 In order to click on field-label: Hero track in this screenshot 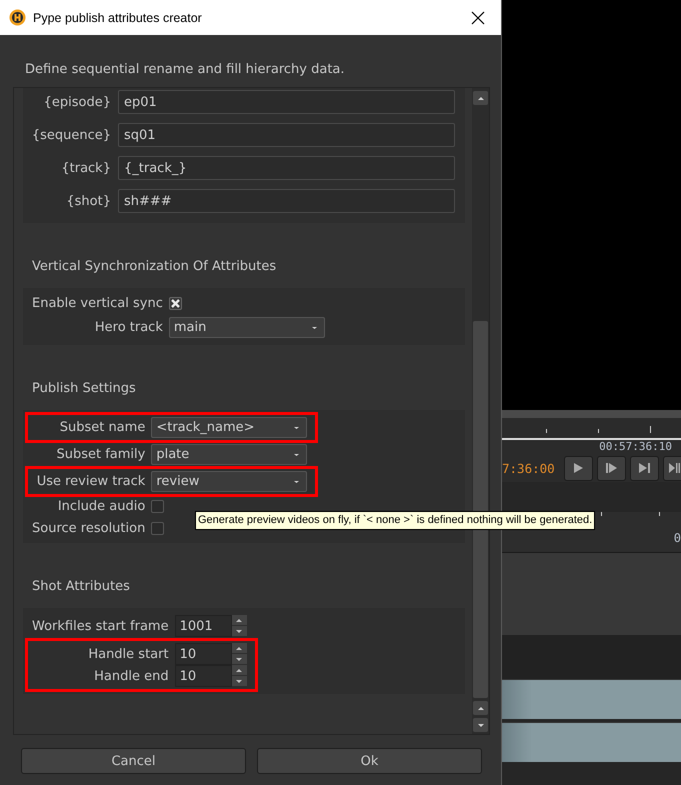, I will do `click(128, 327)`.